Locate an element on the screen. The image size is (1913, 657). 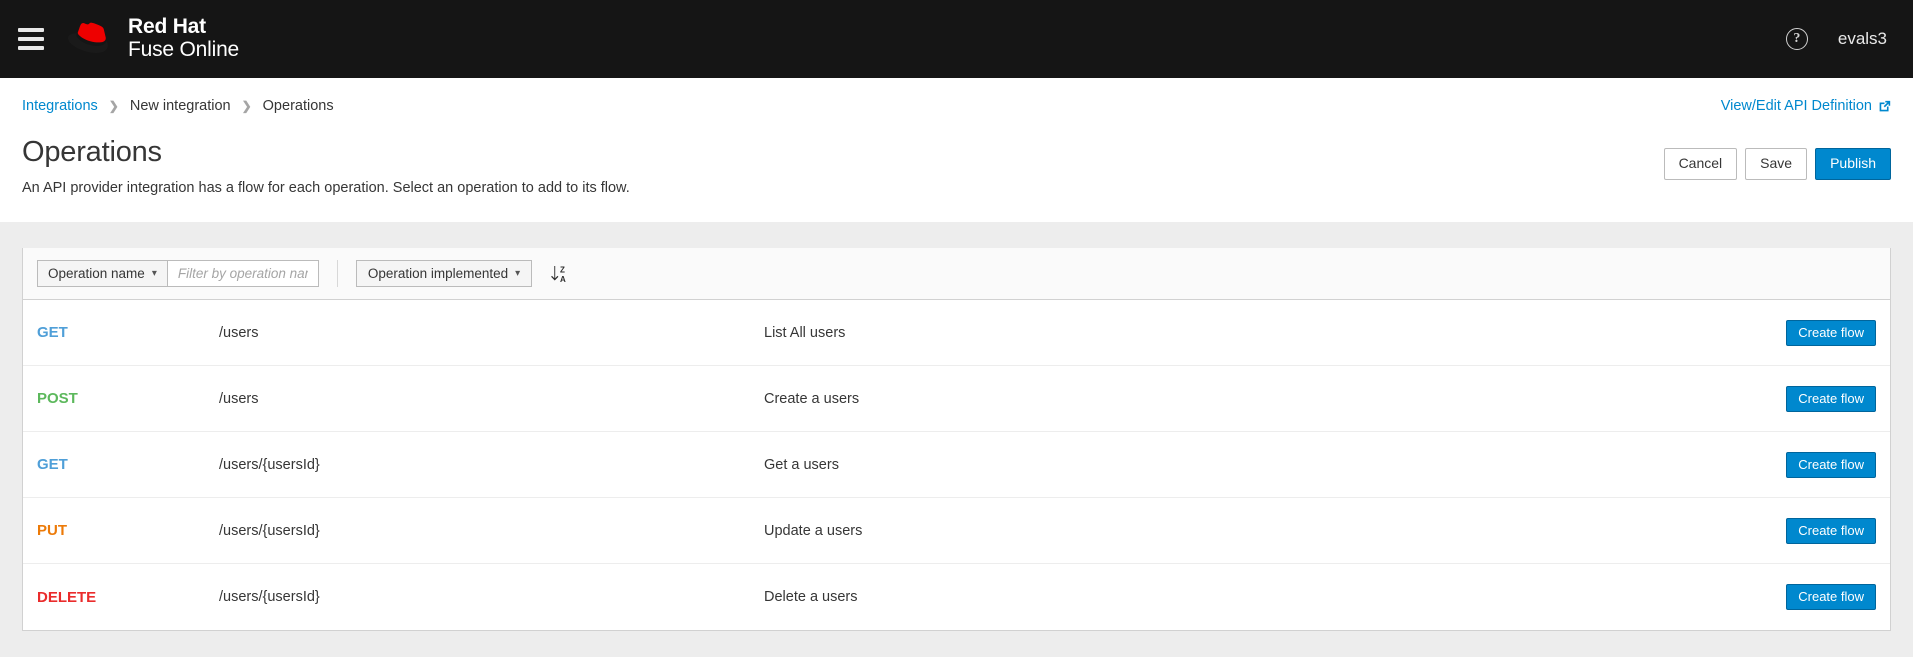
filter-field-label: Operation name is located at coordinates (96, 273).